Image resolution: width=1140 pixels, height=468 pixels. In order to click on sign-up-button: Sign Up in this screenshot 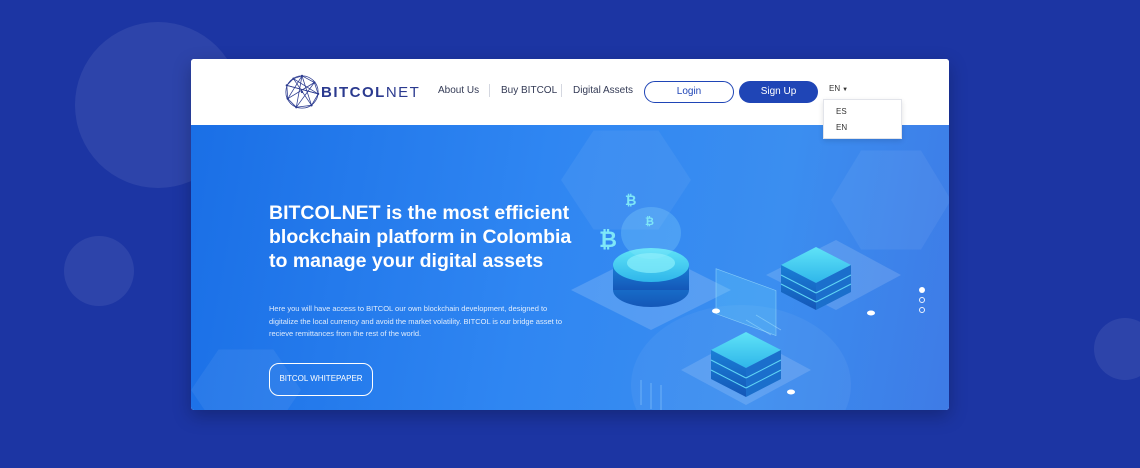, I will do `click(778, 92)`.